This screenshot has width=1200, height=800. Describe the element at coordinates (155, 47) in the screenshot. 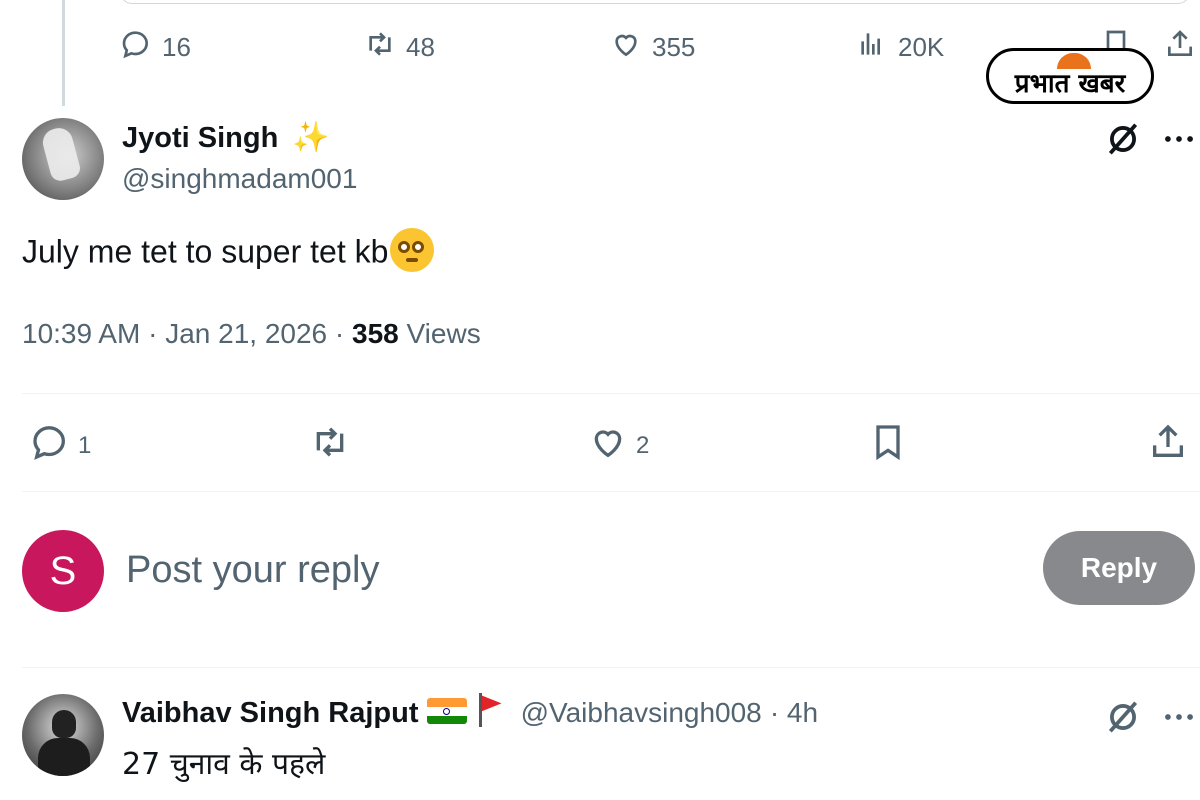

I see `reply-button: 16` at that location.